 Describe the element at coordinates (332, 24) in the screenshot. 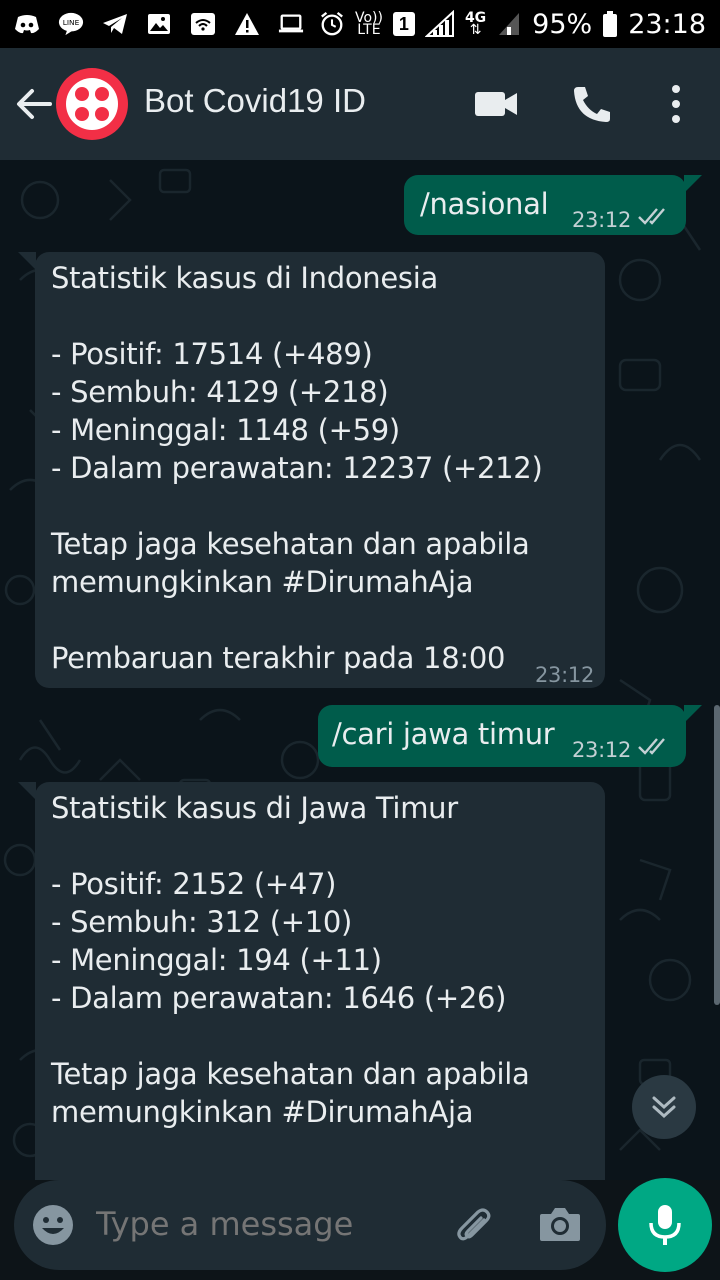

I see `alarm-icon` at that location.